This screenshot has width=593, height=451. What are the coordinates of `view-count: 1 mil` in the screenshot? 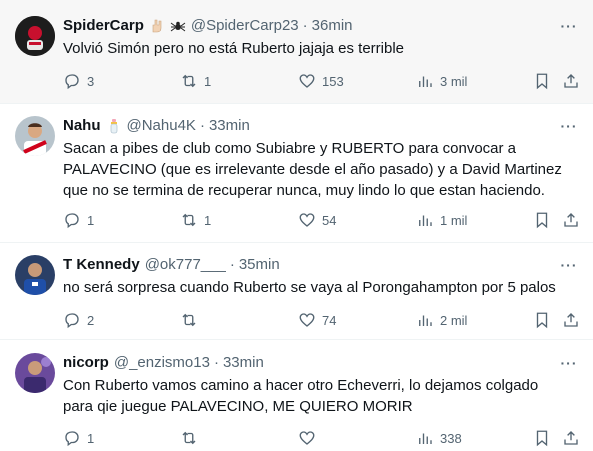 It's located at (454, 220).